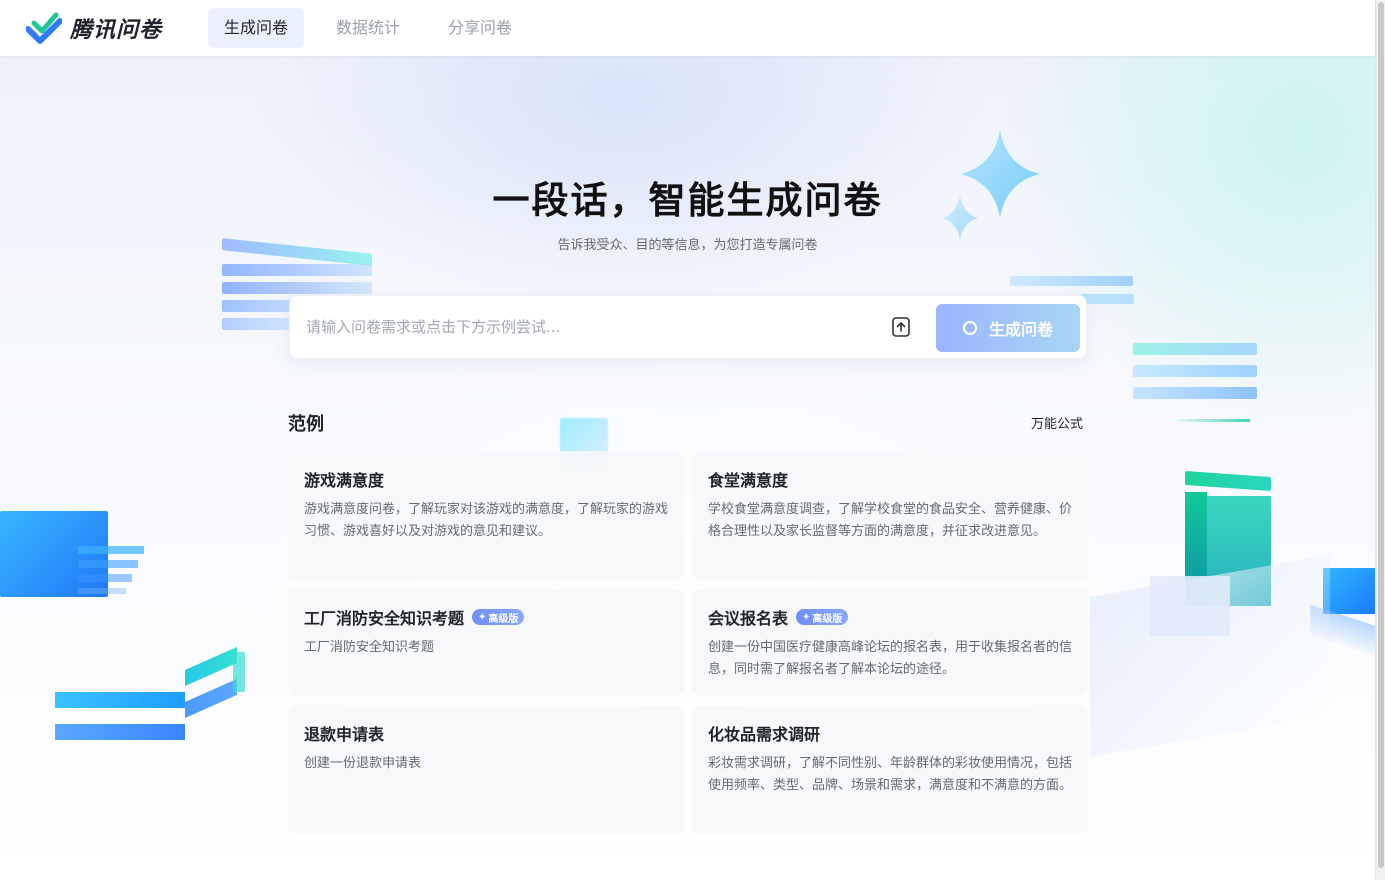 Image resolution: width=1385 pixels, height=880 pixels. Describe the element at coordinates (368, 28) in the screenshot. I see `nav-tab-statistics: 数据统计` at that location.